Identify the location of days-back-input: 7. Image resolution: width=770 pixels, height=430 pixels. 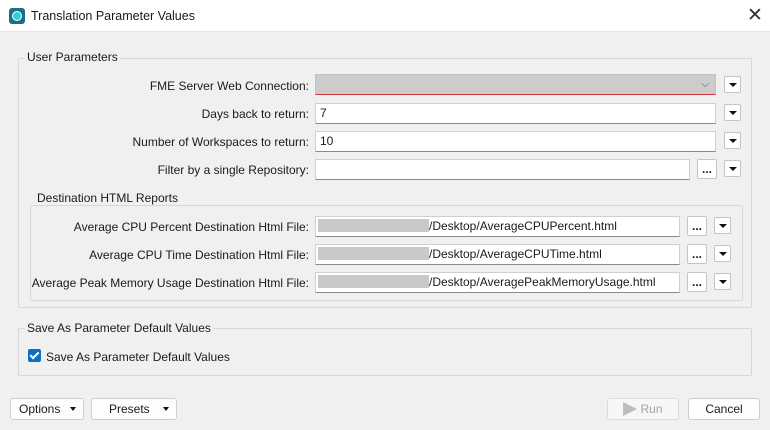
(515, 113).